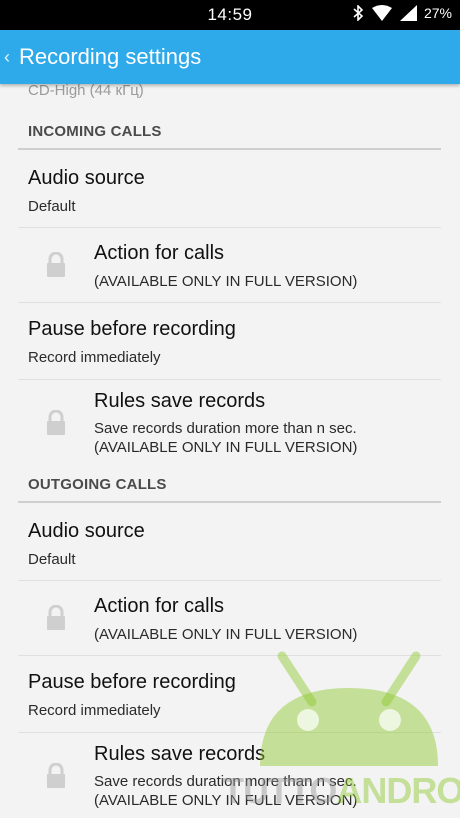  Describe the element at coordinates (97, 484) in the screenshot. I see `outgoing-calls-header: OUTGOING CALLS` at that location.